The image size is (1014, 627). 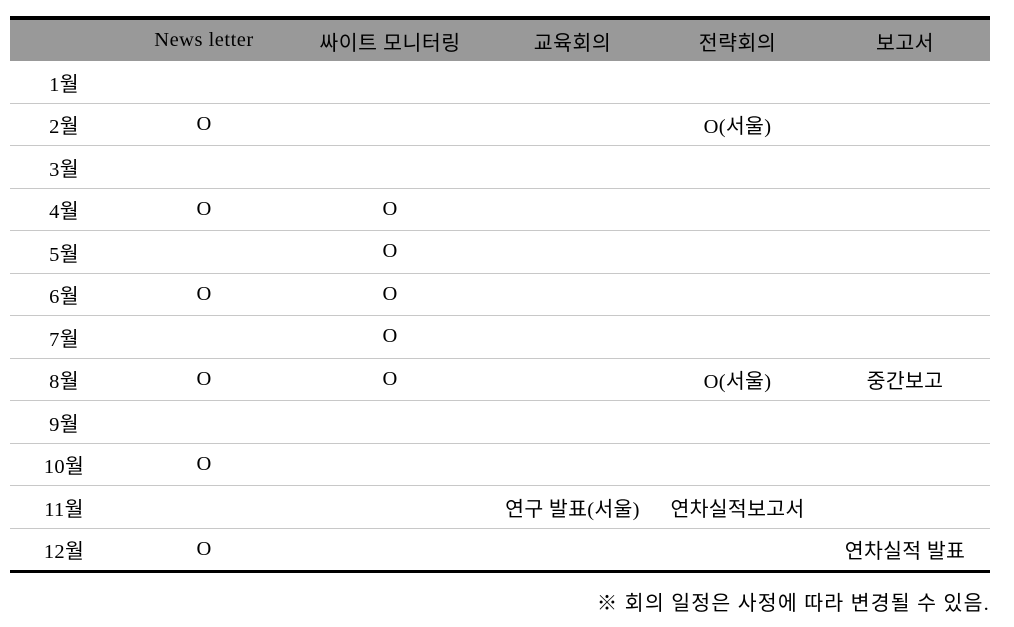 I want to click on cell-edu: 연구 발표(서울), so click(x=572, y=507).